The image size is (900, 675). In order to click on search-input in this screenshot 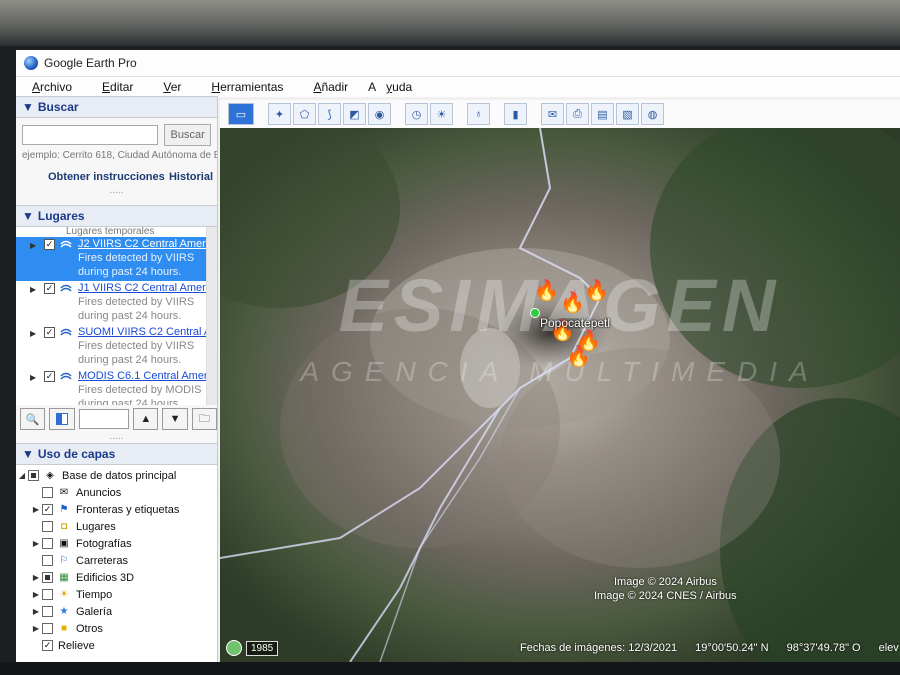, I will do `click(90, 135)`.